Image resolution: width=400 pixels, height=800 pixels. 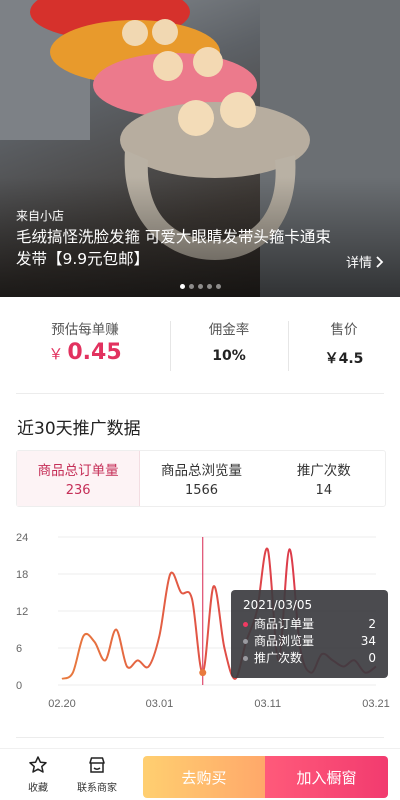 What do you see at coordinates (85, 330) in the screenshot?
I see `earn-label: 预估每单赚` at bounding box center [85, 330].